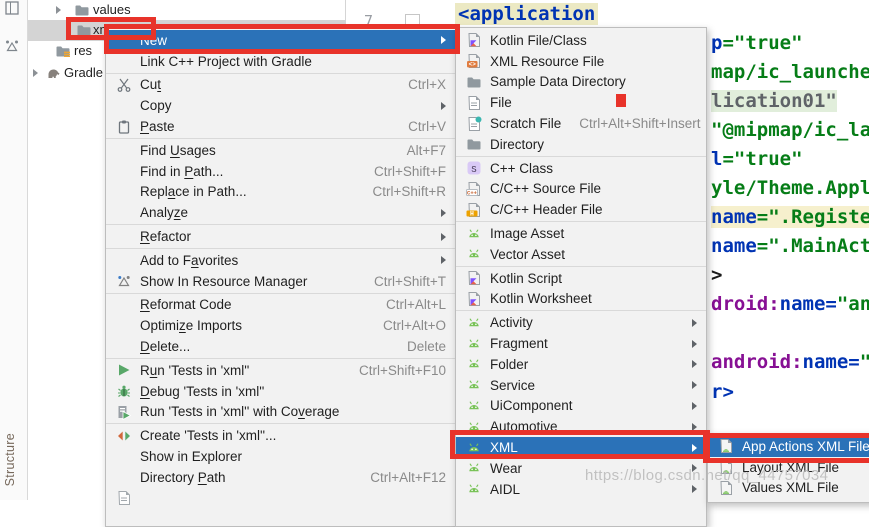  Describe the element at coordinates (558, 82) in the screenshot. I see `menu-item-label: Sample Data Directory` at that location.